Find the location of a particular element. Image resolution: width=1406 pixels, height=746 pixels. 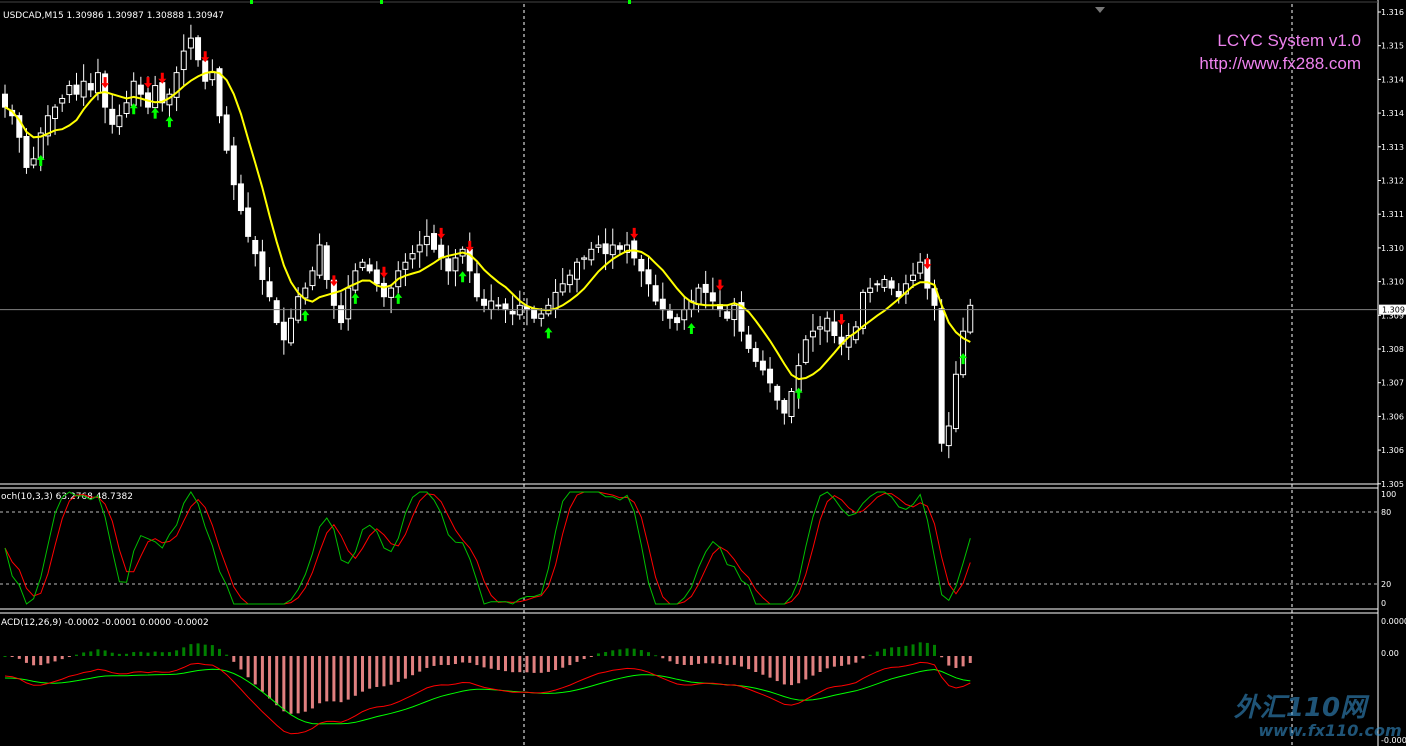

price-tick: 1.307 is located at coordinates (1392, 383).